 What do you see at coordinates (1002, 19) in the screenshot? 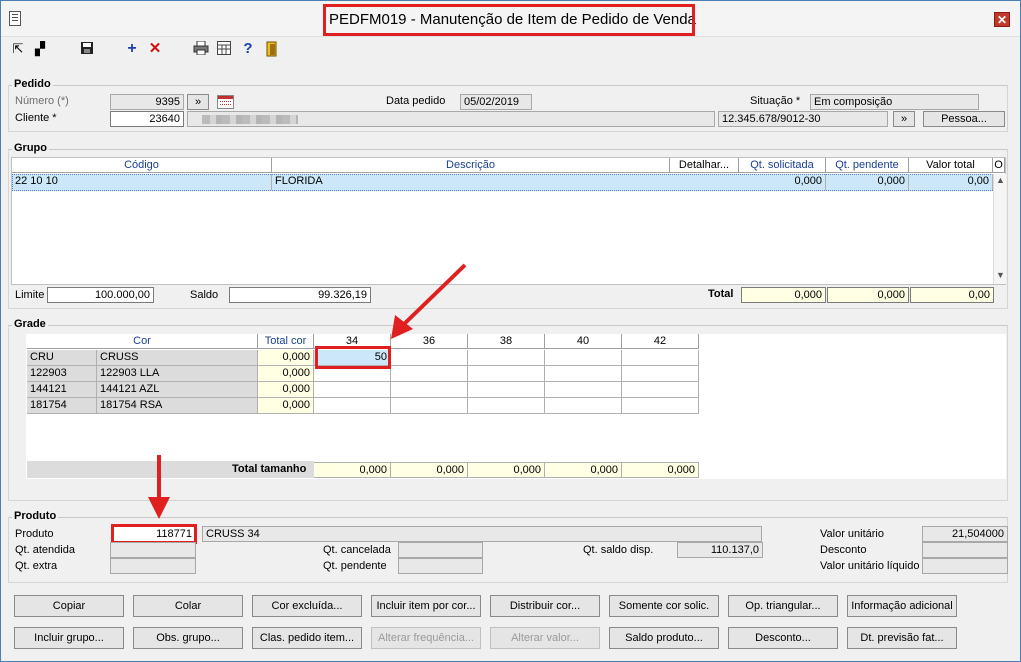
I see `close-button: ✕` at bounding box center [1002, 19].